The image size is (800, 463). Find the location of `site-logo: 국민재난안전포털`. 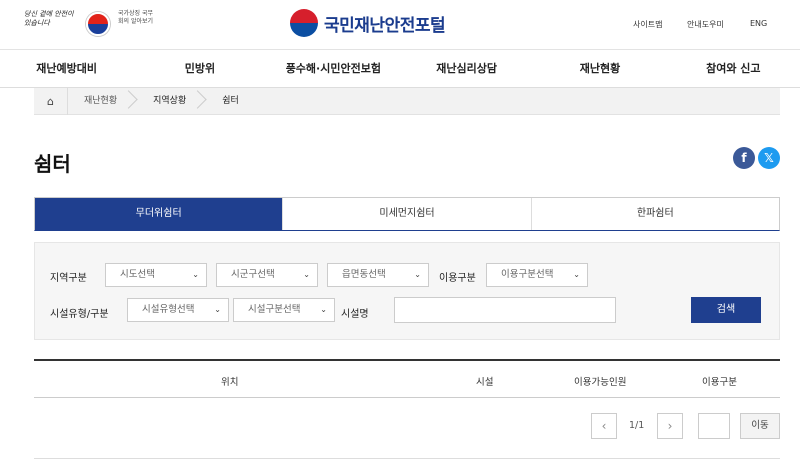

site-logo: 국민재난안전포털 is located at coordinates (368, 23).